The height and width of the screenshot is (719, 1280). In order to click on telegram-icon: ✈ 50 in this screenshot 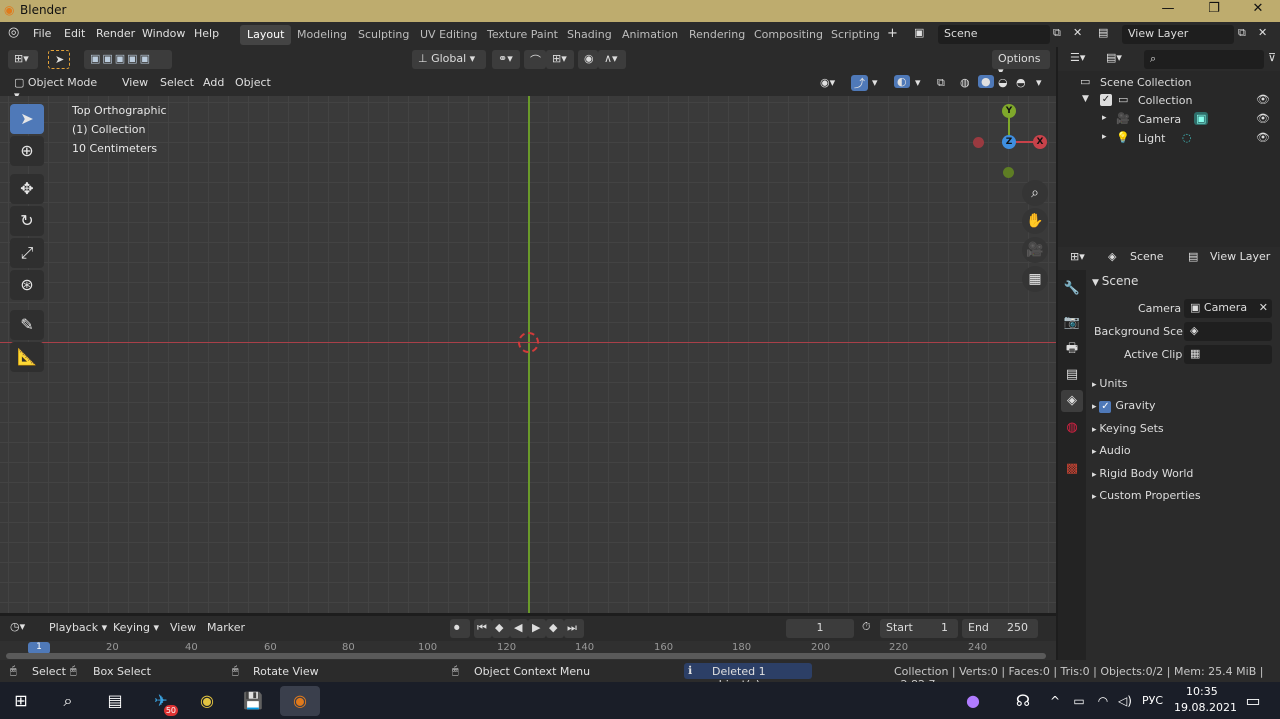, I will do `click(162, 701)`.